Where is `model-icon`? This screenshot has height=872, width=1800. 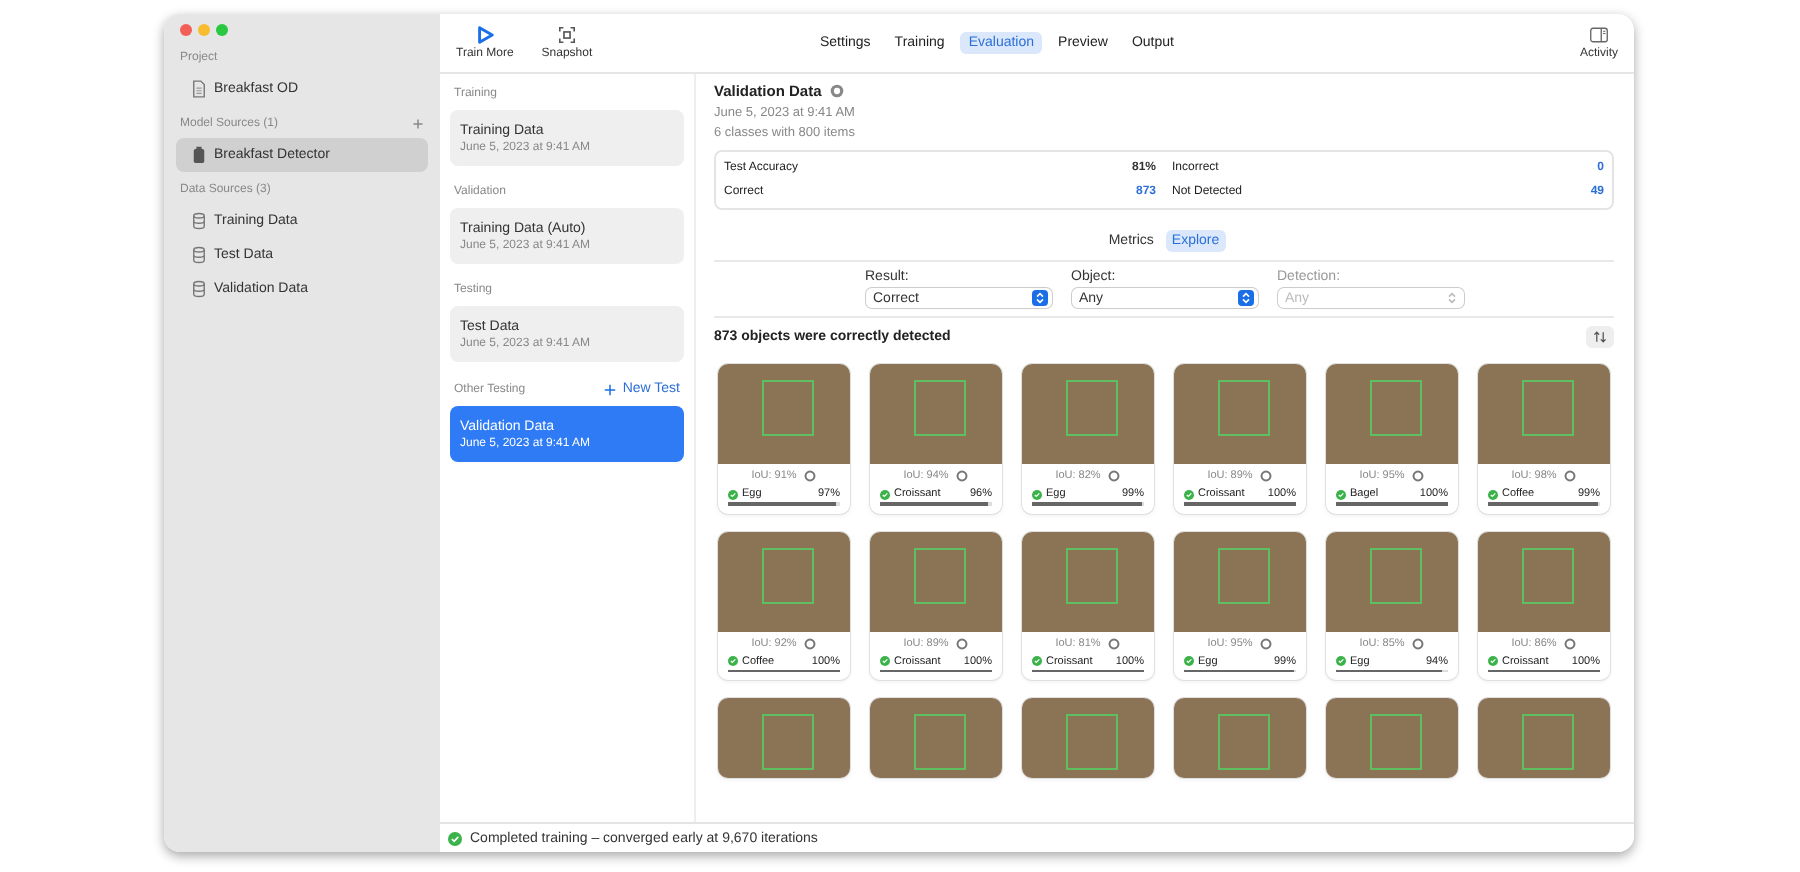
model-icon is located at coordinates (199, 155).